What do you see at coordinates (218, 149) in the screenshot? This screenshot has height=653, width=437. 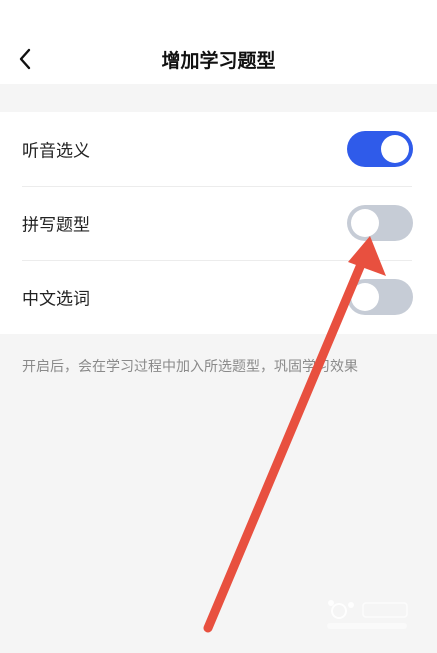 I see `setting-row-listen-choose-meaning: 听音选义` at bounding box center [218, 149].